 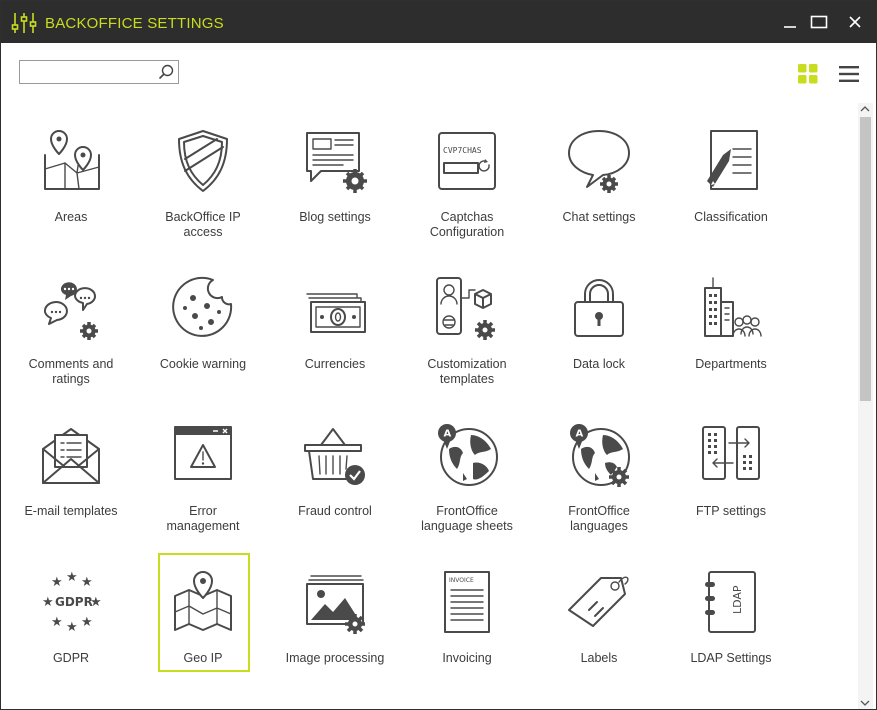 What do you see at coordinates (599, 490) in the screenshot?
I see `setting-tile-frontoffice-languages: A FrontOffice languages` at bounding box center [599, 490].